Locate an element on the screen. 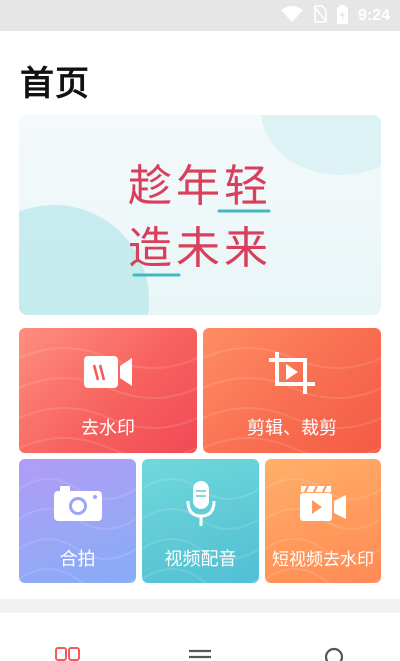  profile-icon is located at coordinates (334, 652).